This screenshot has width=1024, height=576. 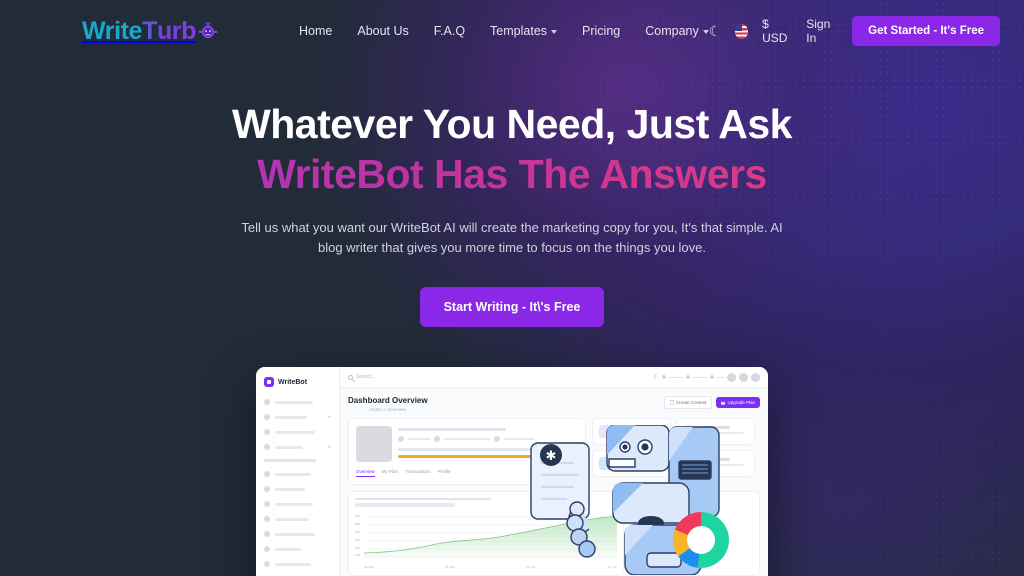 What do you see at coordinates (450, 567) in the screenshot?
I see `x-tick-label: 01 Jan` at bounding box center [450, 567].